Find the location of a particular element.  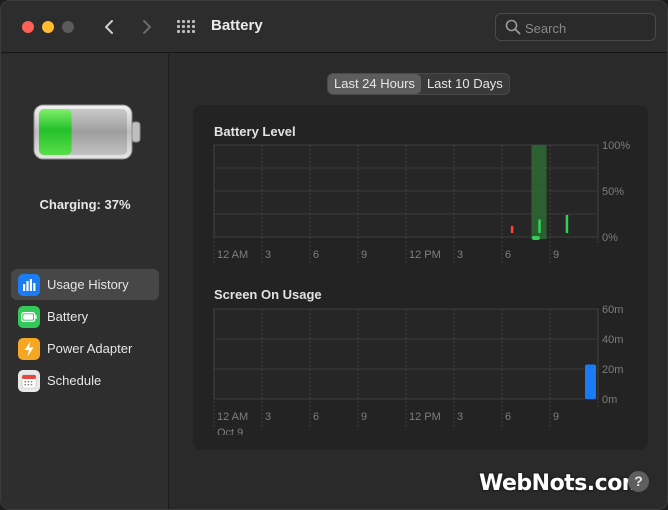

chevron-right-icon is located at coordinates (147, 27).